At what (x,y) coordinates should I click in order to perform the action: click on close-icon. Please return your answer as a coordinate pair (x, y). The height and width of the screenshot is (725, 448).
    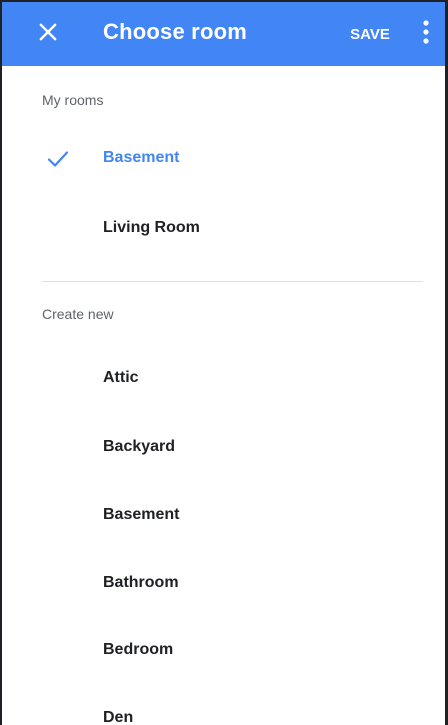
    Looking at the image, I should click on (48, 34).